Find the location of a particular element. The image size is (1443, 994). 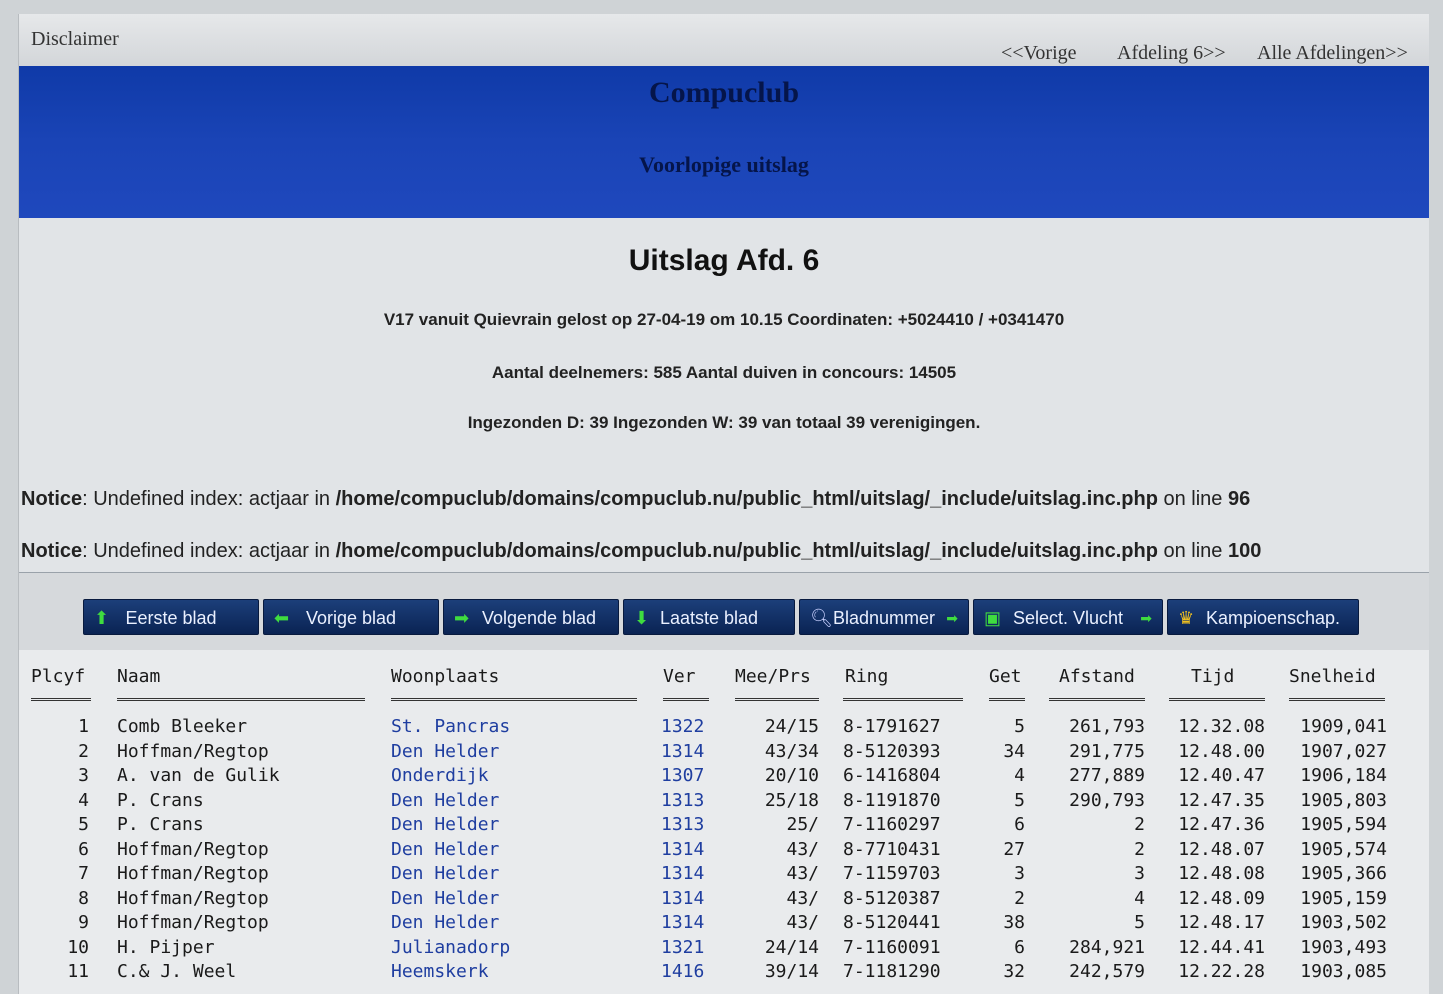

button-label: Laatste blad is located at coordinates (709, 618).